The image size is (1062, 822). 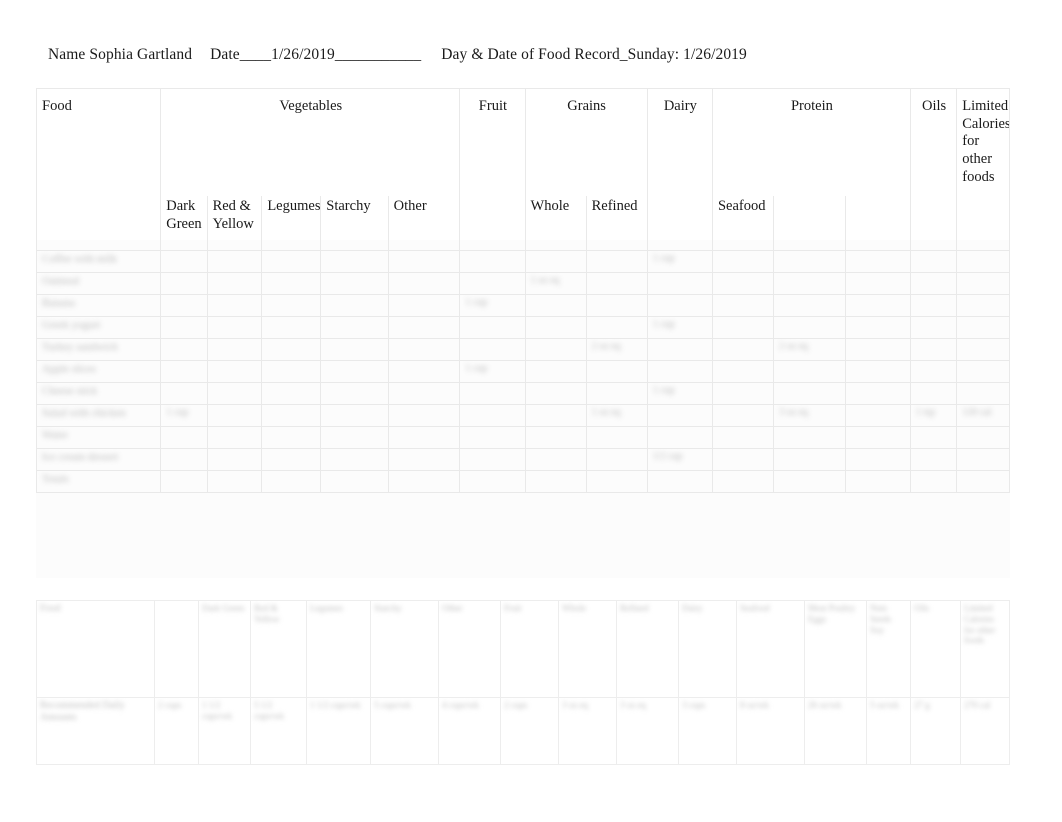 What do you see at coordinates (267, 613) in the screenshot?
I see `summary-cell-text: Red & Yellow` at bounding box center [267, 613].